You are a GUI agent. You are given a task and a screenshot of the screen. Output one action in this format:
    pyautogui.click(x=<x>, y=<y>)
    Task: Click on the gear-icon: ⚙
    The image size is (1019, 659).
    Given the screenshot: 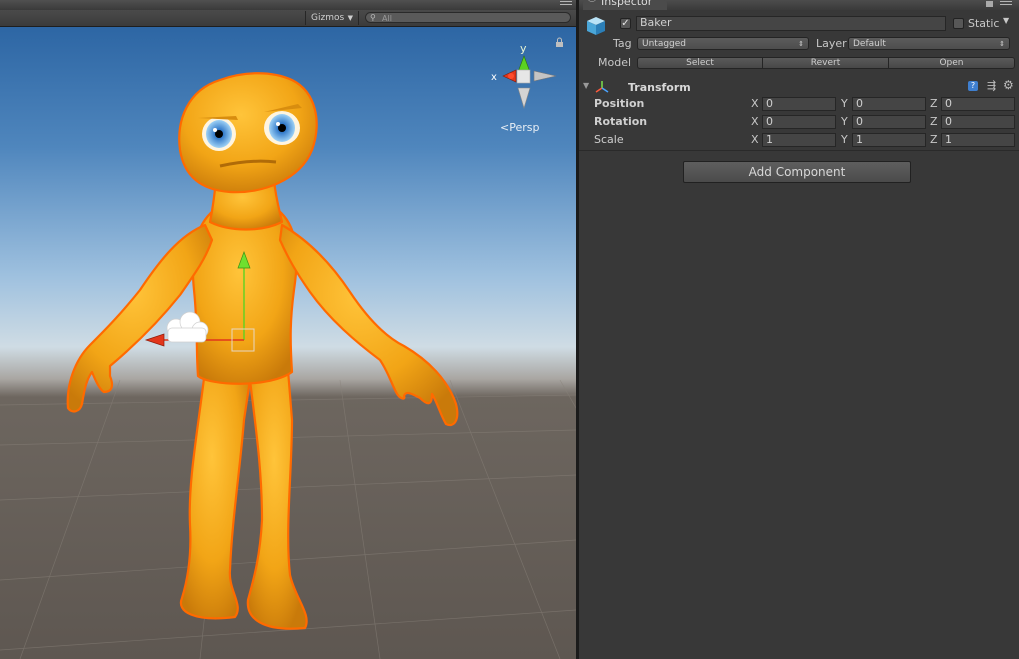 What is the action you would take?
    pyautogui.click(x=1008, y=85)
    